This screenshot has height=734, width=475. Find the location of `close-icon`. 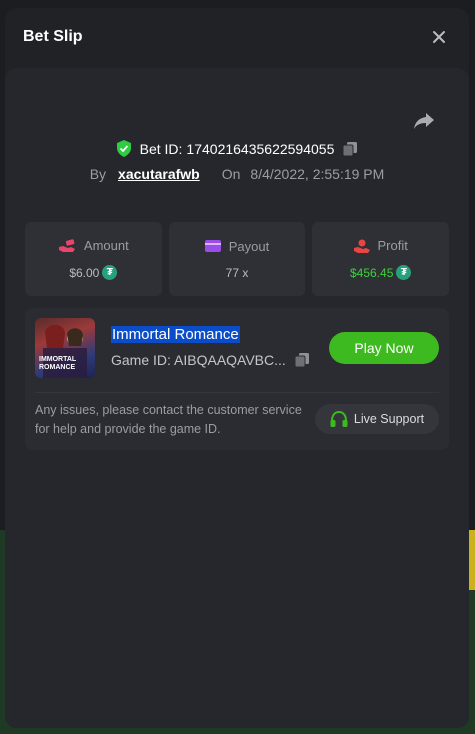

close-icon is located at coordinates (439, 37).